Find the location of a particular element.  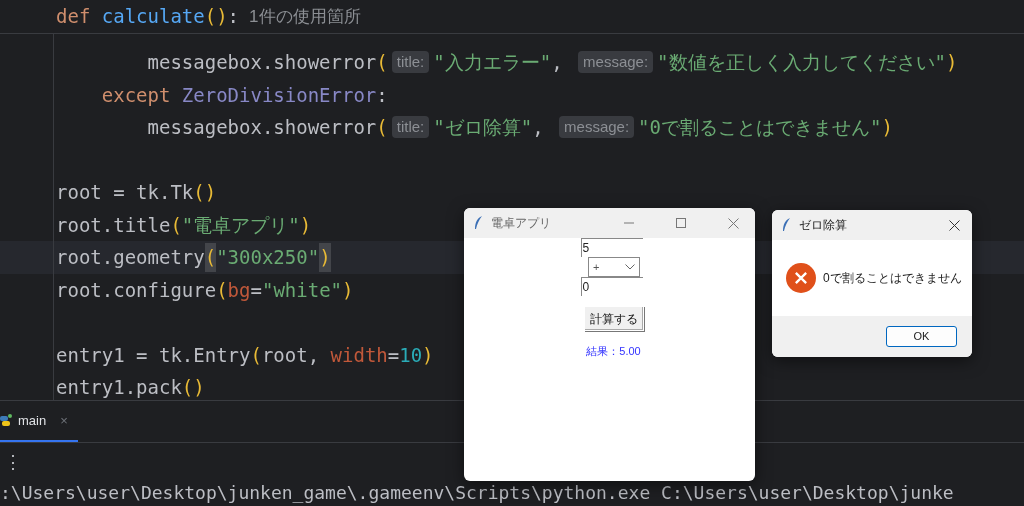

close-icon is located at coordinates (954, 225).